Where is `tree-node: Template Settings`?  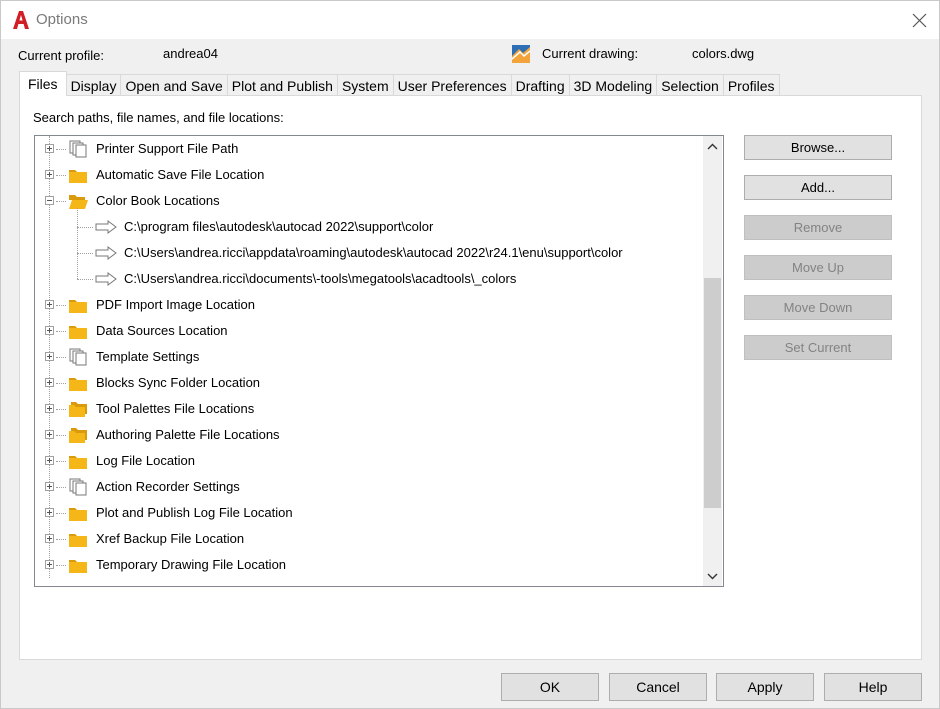
tree-node: Template Settings is located at coordinates (369, 357).